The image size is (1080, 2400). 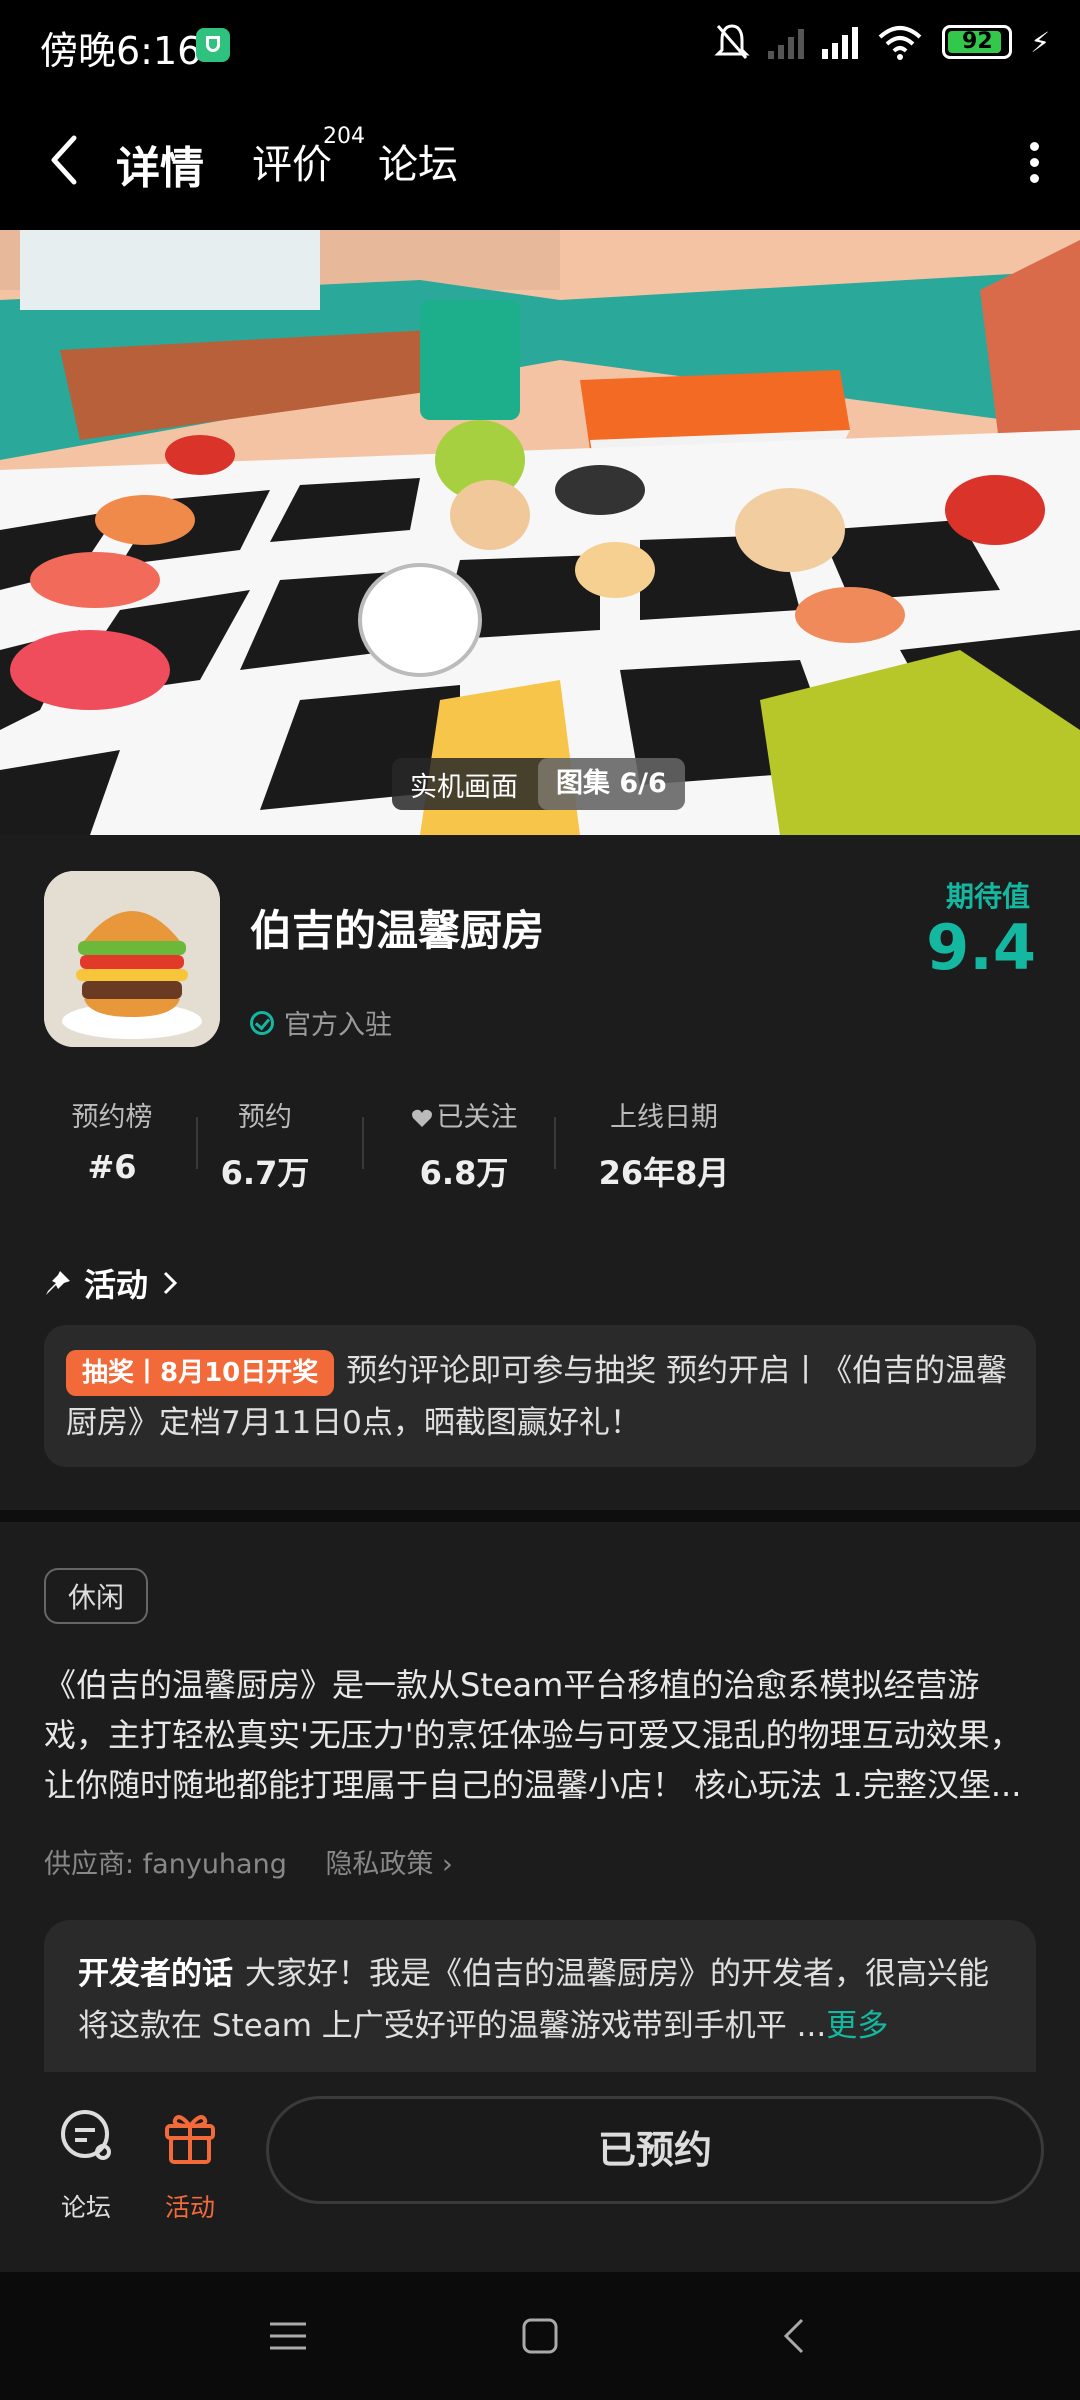 What do you see at coordinates (112, 1140) in the screenshot?
I see `stat-reserve-rank: 预约榜 #6` at bounding box center [112, 1140].